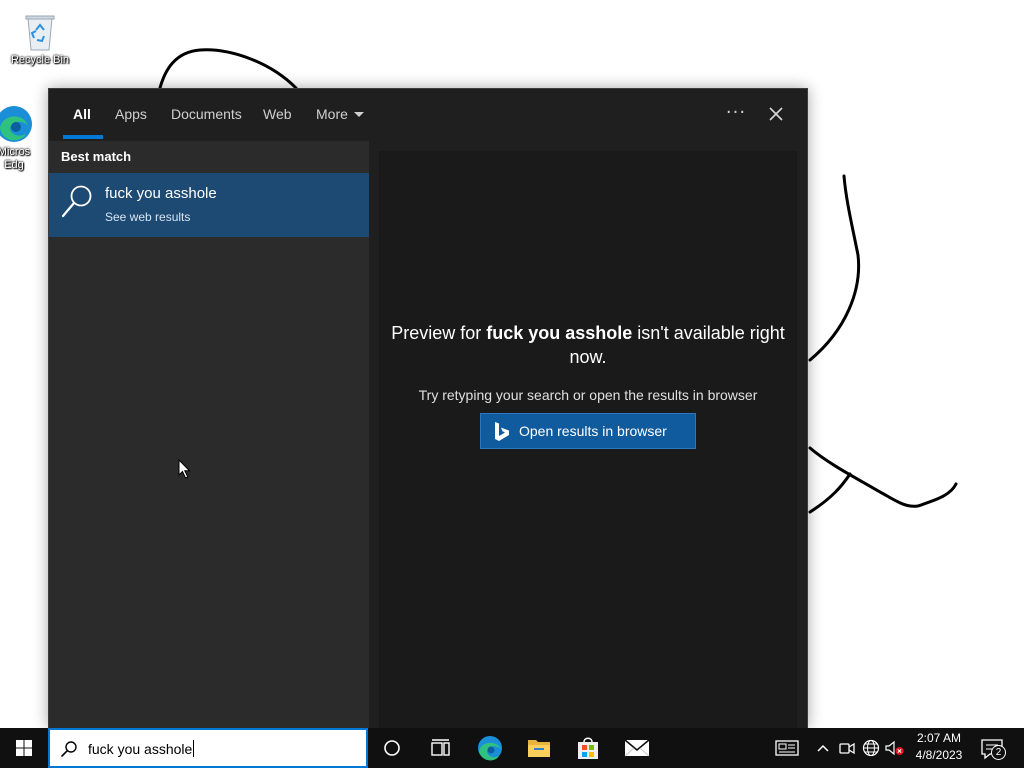  I want to click on open-results-label: Open results in browser, so click(593, 431).